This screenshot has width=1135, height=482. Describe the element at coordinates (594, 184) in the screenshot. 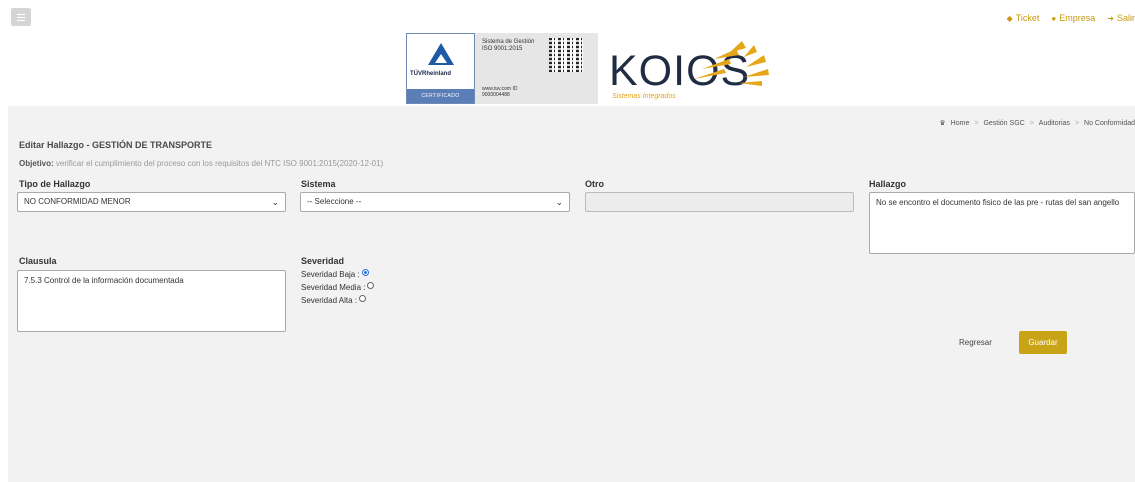

I see `otro-label: Otro` at that location.